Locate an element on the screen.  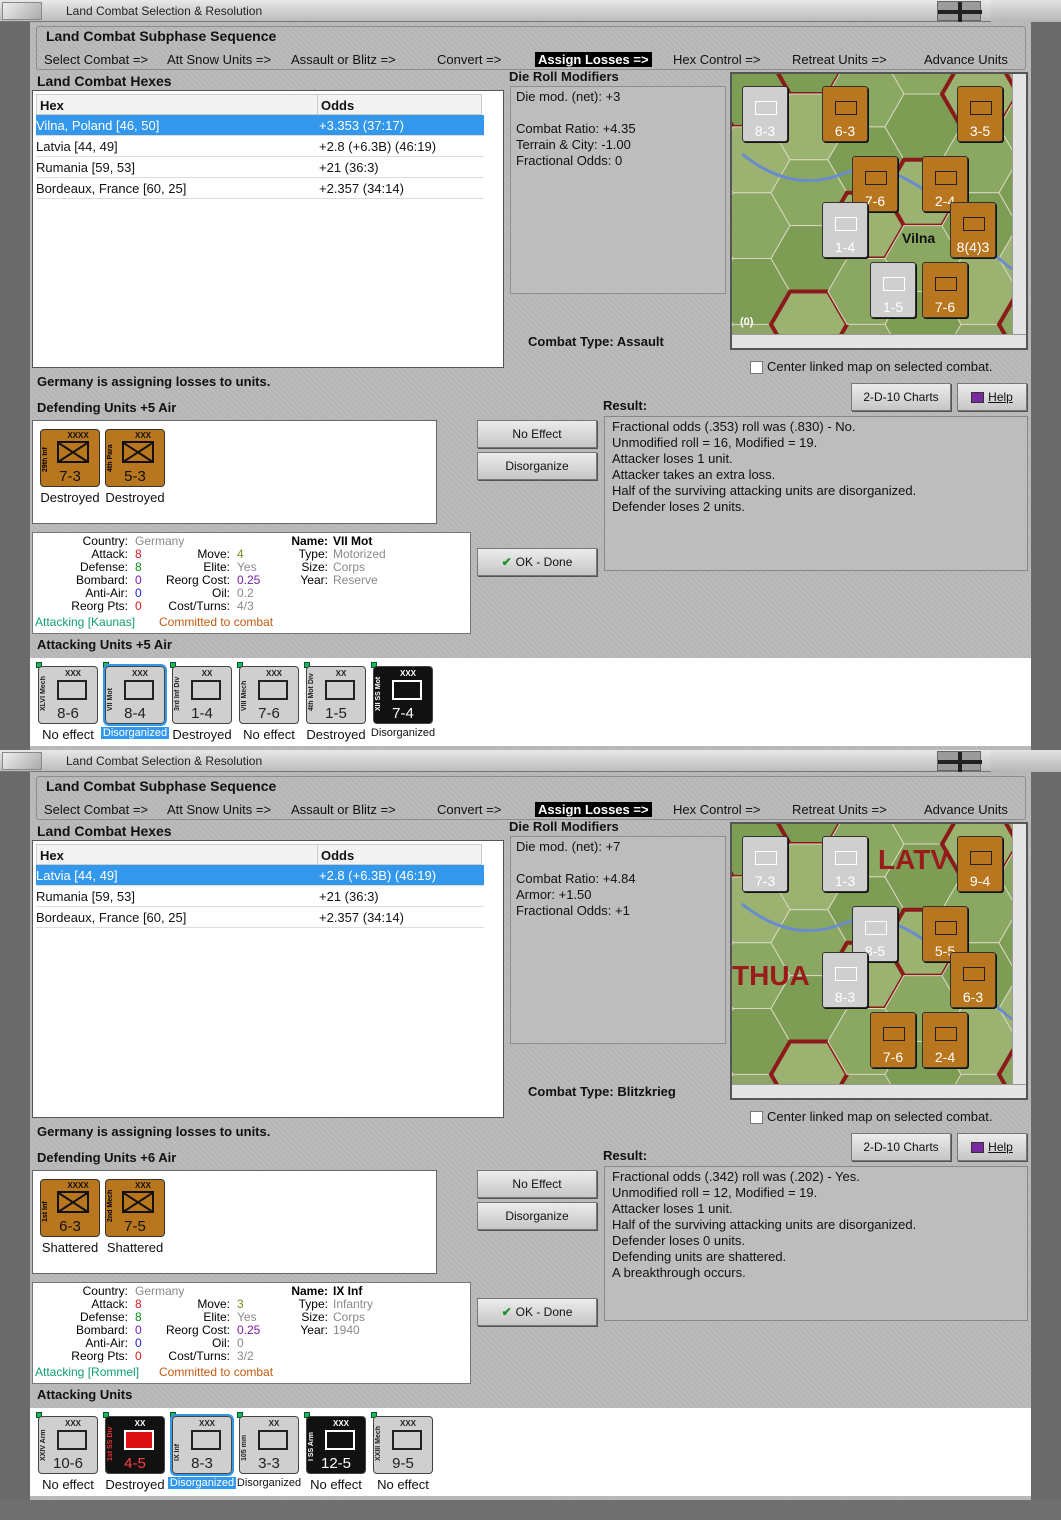
attacking-unit-counter: 4th Mot Div XX 1-5 is located at coordinates (336, 695).